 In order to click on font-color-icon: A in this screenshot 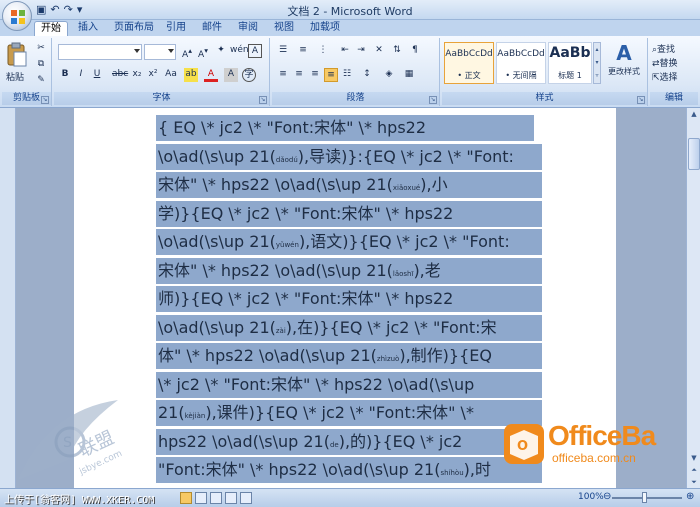, I will do `click(211, 75)`.